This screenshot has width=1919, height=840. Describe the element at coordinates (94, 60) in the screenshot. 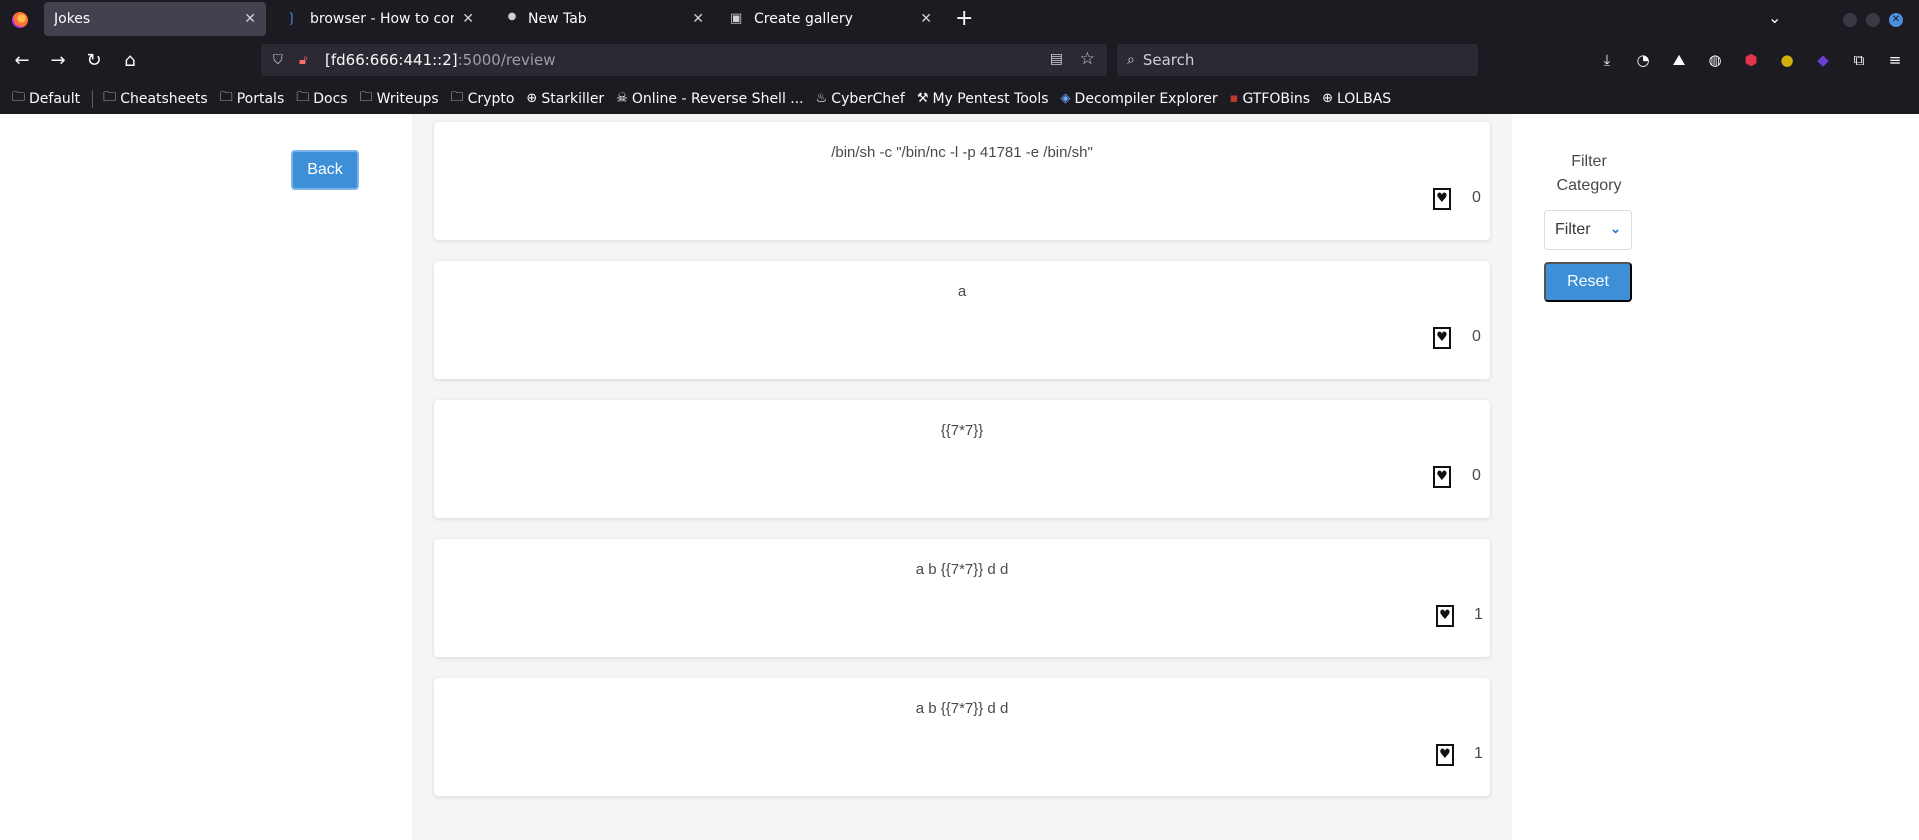

I see `reload-icon: ↻` at that location.